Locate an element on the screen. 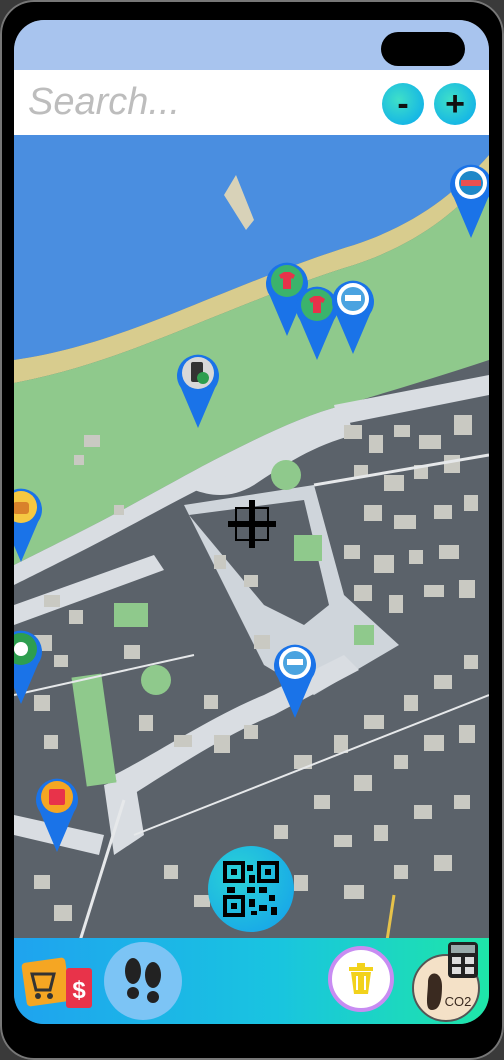 This screenshot has height=1060, width=504. crosshair-icon is located at coordinates (252, 524).